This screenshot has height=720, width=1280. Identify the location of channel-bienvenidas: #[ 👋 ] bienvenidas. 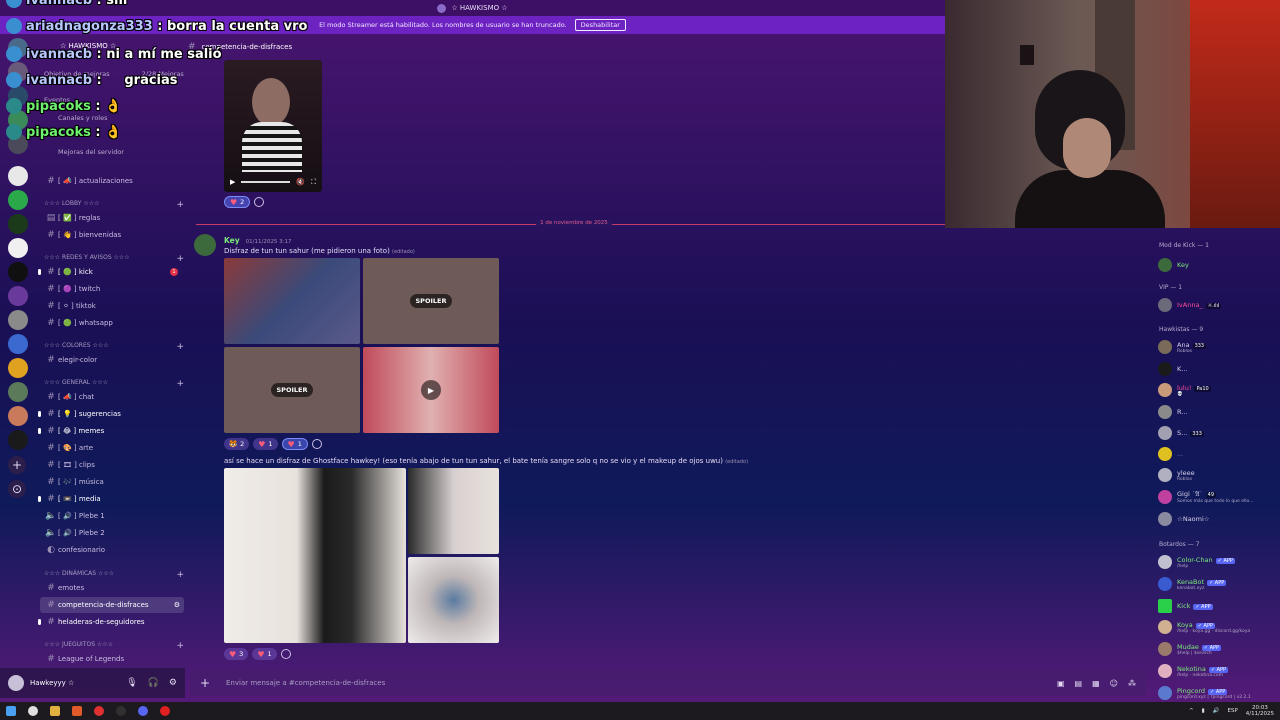
(114, 235).